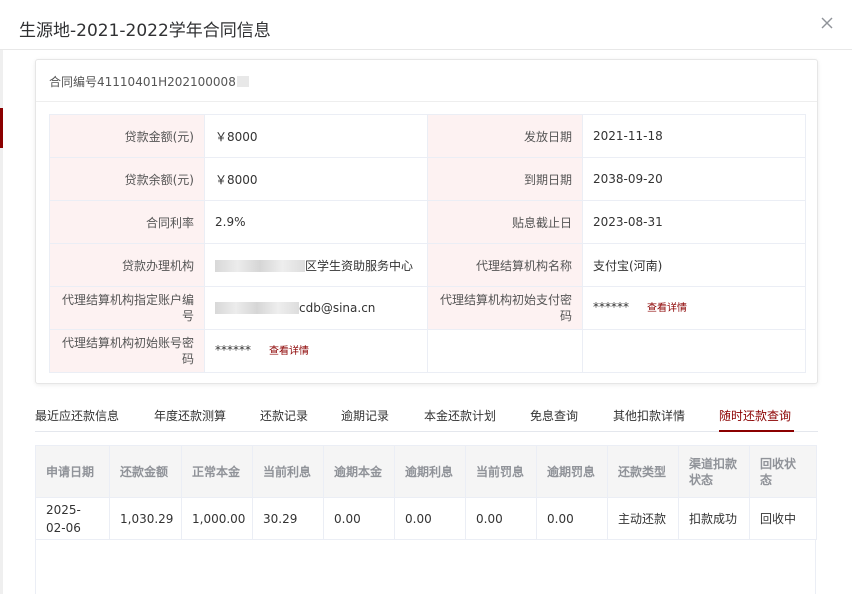 The image size is (852, 594). Describe the element at coordinates (145, 518) in the screenshot. I see `repay-amount-cell: 1,030.29` at that location.